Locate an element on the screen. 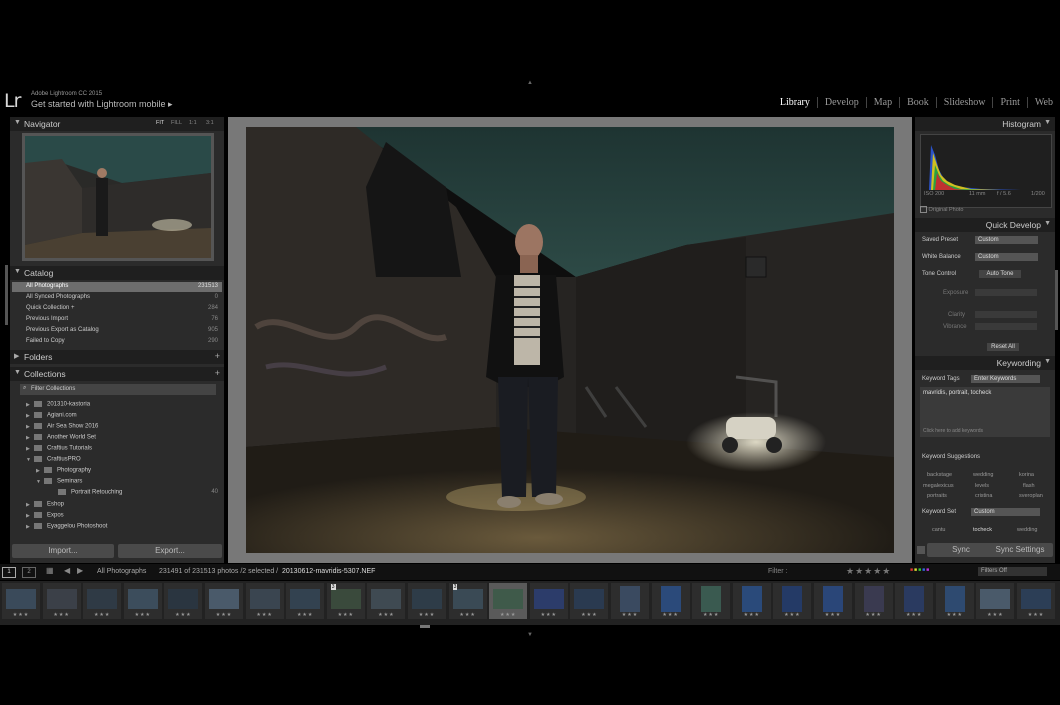 The image size is (1060, 705). collection-set: ▶ Agiani.com is located at coordinates (51, 417).